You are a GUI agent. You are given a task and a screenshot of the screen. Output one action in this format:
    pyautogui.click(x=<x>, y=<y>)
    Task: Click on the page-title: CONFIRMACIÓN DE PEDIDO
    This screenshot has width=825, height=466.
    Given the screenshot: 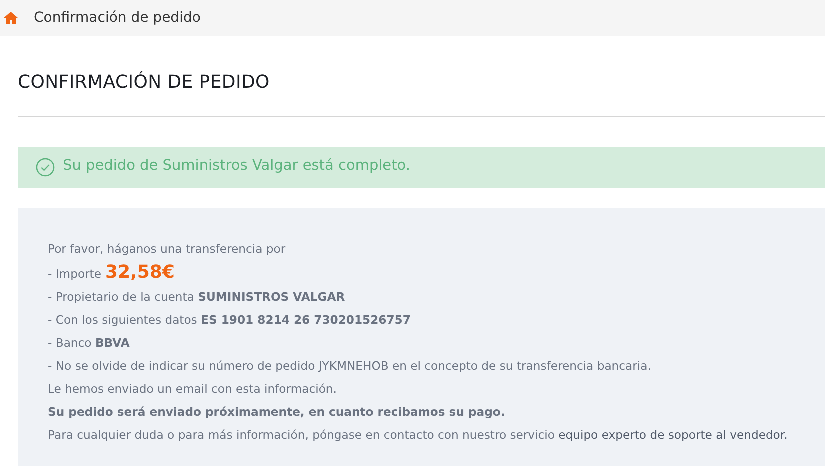 What is the action you would take?
    pyautogui.click(x=144, y=83)
    